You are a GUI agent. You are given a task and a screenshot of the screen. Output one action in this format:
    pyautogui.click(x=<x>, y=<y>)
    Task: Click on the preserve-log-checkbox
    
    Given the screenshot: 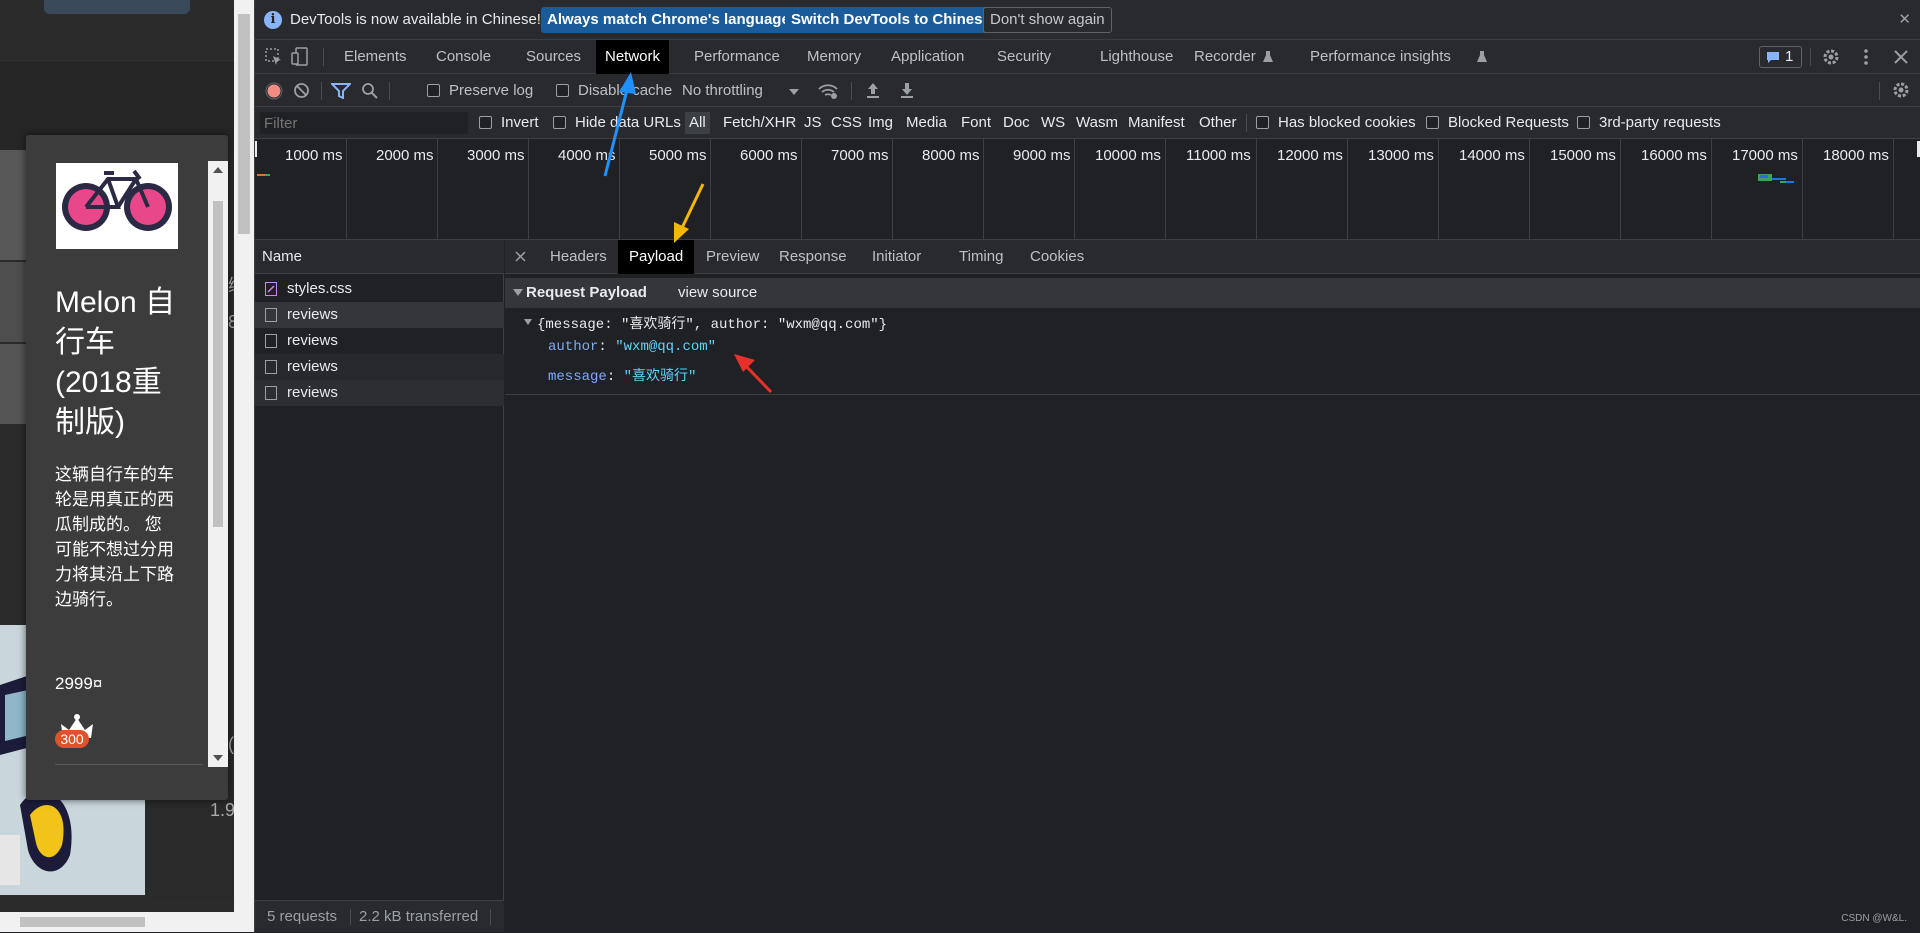 What is the action you would take?
    pyautogui.click(x=433, y=90)
    